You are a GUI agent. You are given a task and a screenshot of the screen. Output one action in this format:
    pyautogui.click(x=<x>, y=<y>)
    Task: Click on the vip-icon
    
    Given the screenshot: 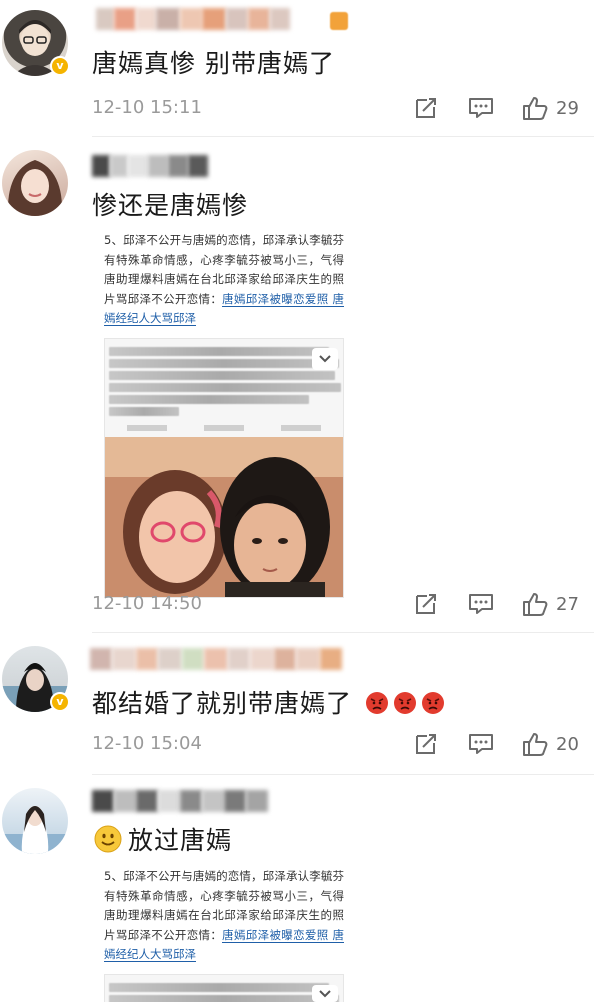 What is the action you would take?
    pyautogui.click(x=339, y=21)
    